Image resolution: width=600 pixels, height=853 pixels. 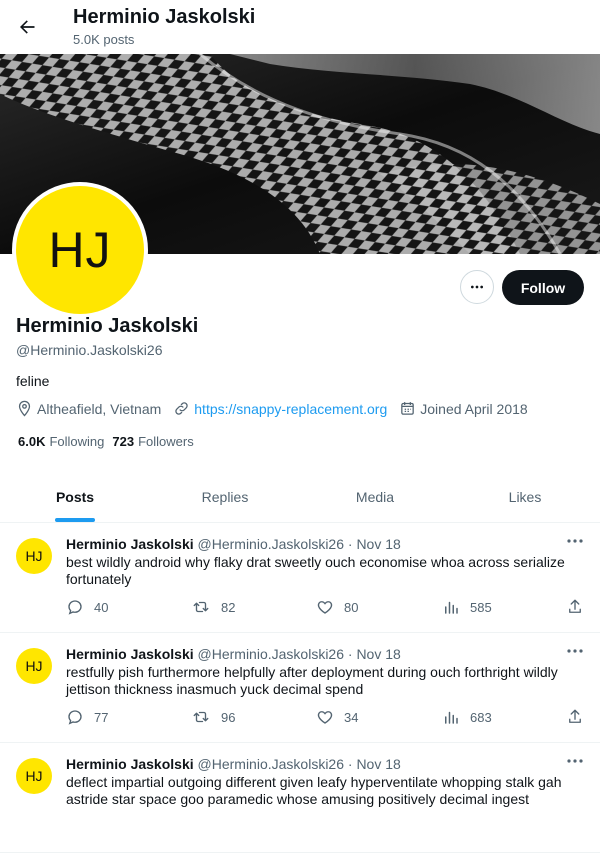 What do you see at coordinates (110, 441) in the screenshot?
I see `profile-stats: 6.0K Following 723 Followers` at bounding box center [110, 441].